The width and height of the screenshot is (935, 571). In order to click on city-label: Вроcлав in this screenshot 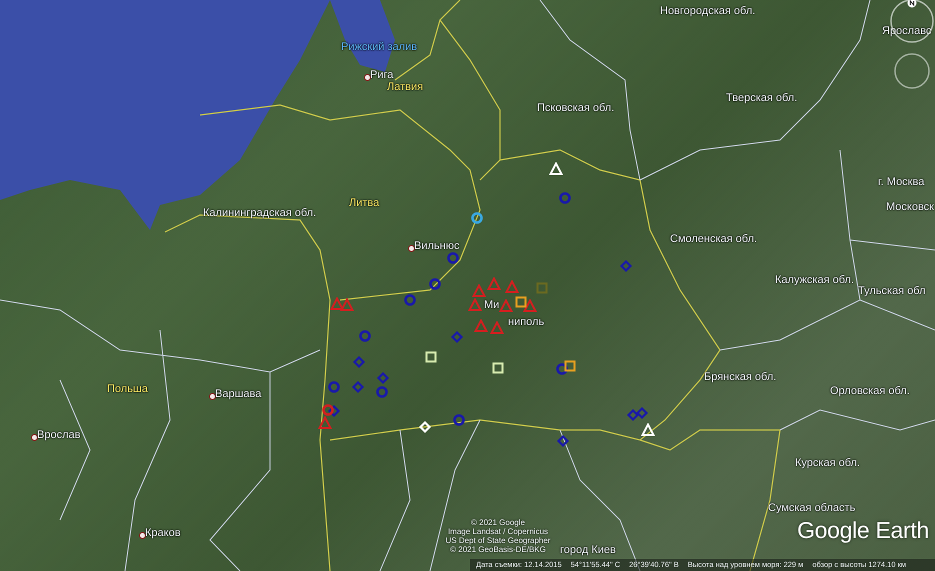, I will do `click(58, 435)`.